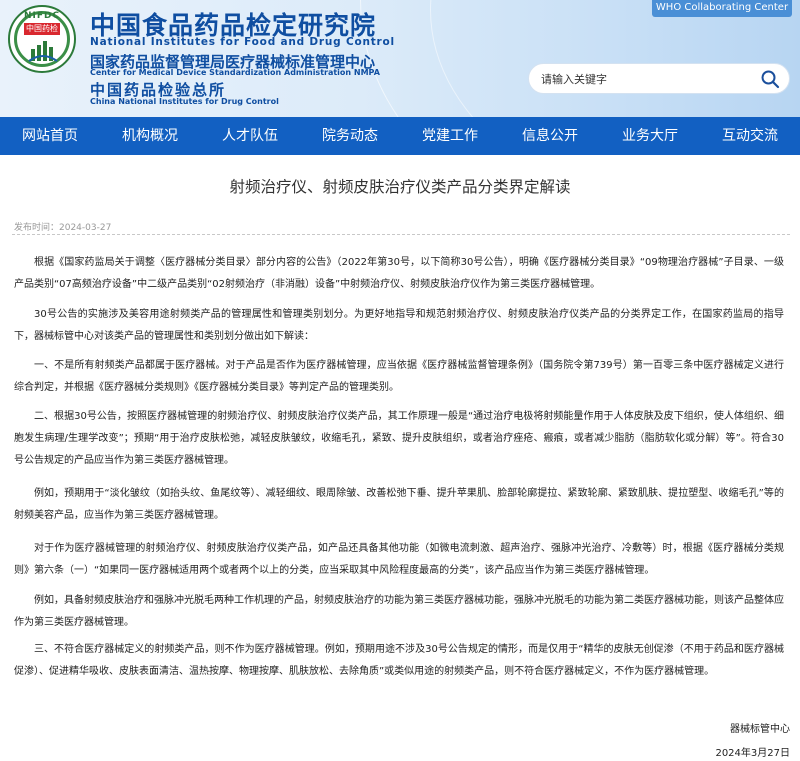 The width and height of the screenshot is (800, 761). I want to click on search-input, so click(648, 79).